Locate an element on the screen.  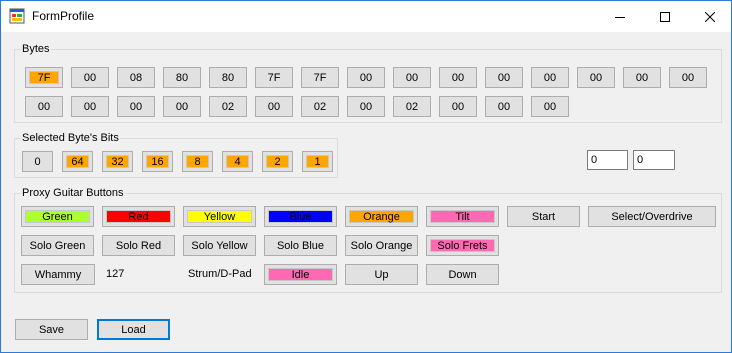
bit-button-32: 32 is located at coordinates (117, 161).